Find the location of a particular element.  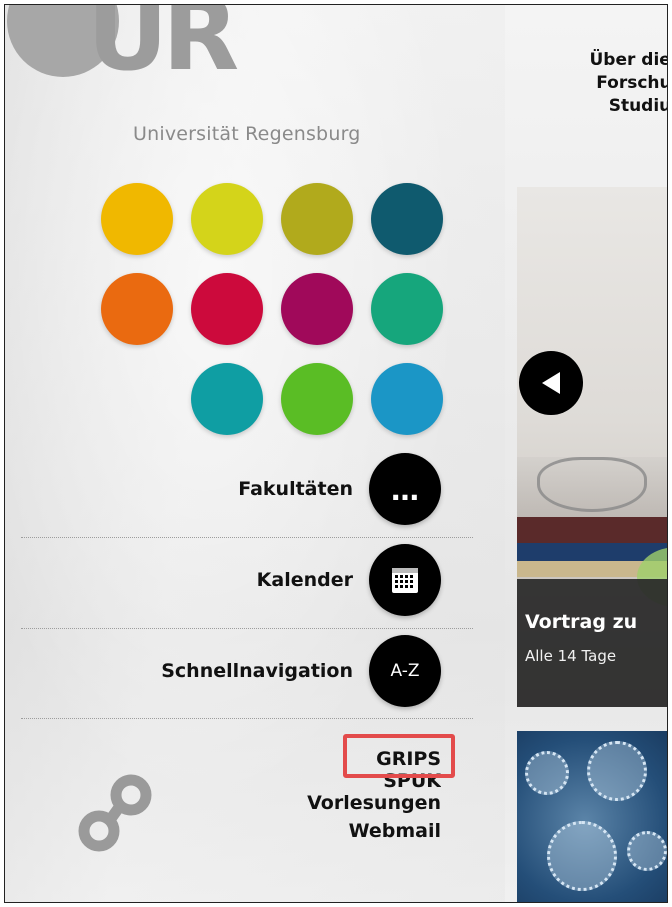

logo-letters: UR is located at coordinates (163, 45).